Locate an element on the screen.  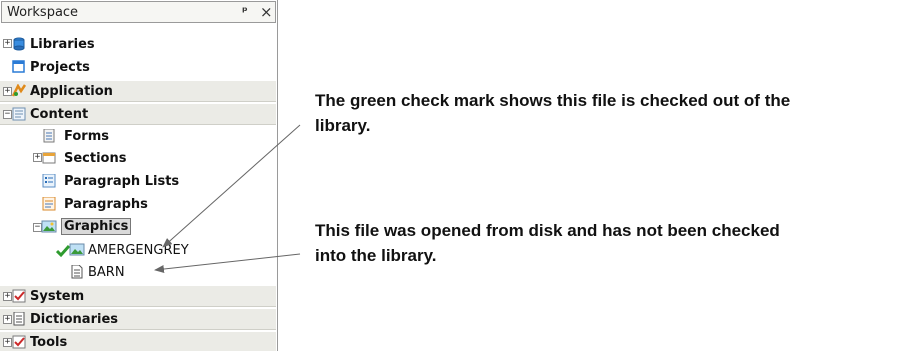
arrow-to-barn is located at coordinates (227, 263).